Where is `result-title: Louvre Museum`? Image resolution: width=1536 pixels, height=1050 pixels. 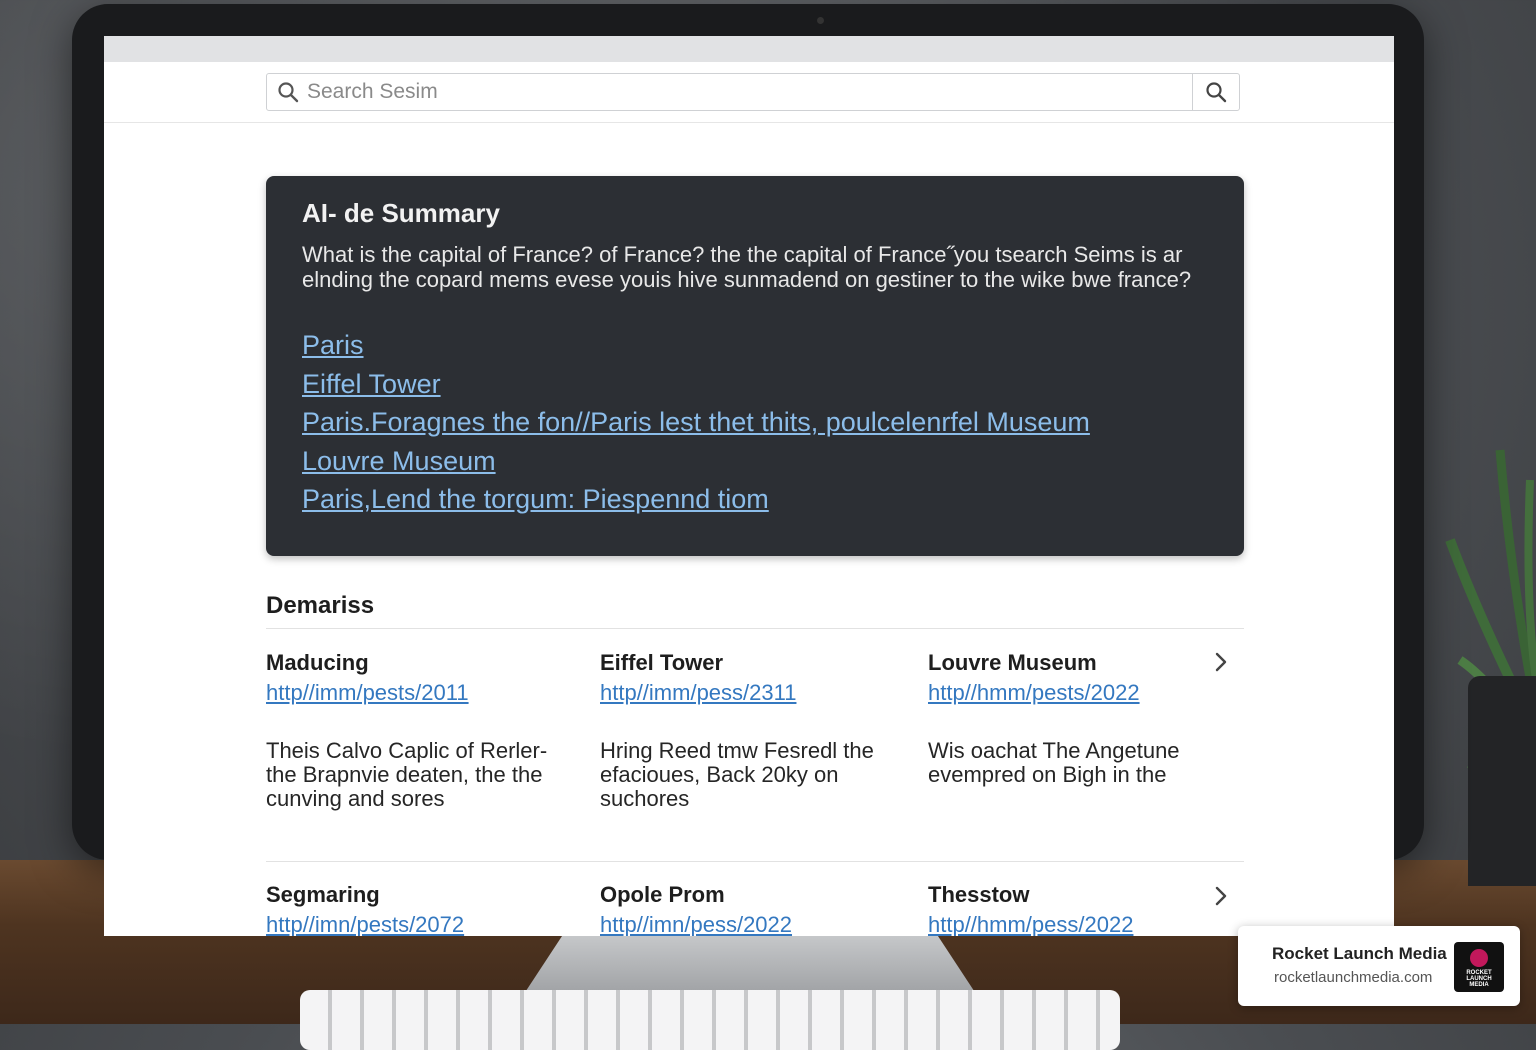
result-title: Louvre Museum is located at coordinates (1012, 662).